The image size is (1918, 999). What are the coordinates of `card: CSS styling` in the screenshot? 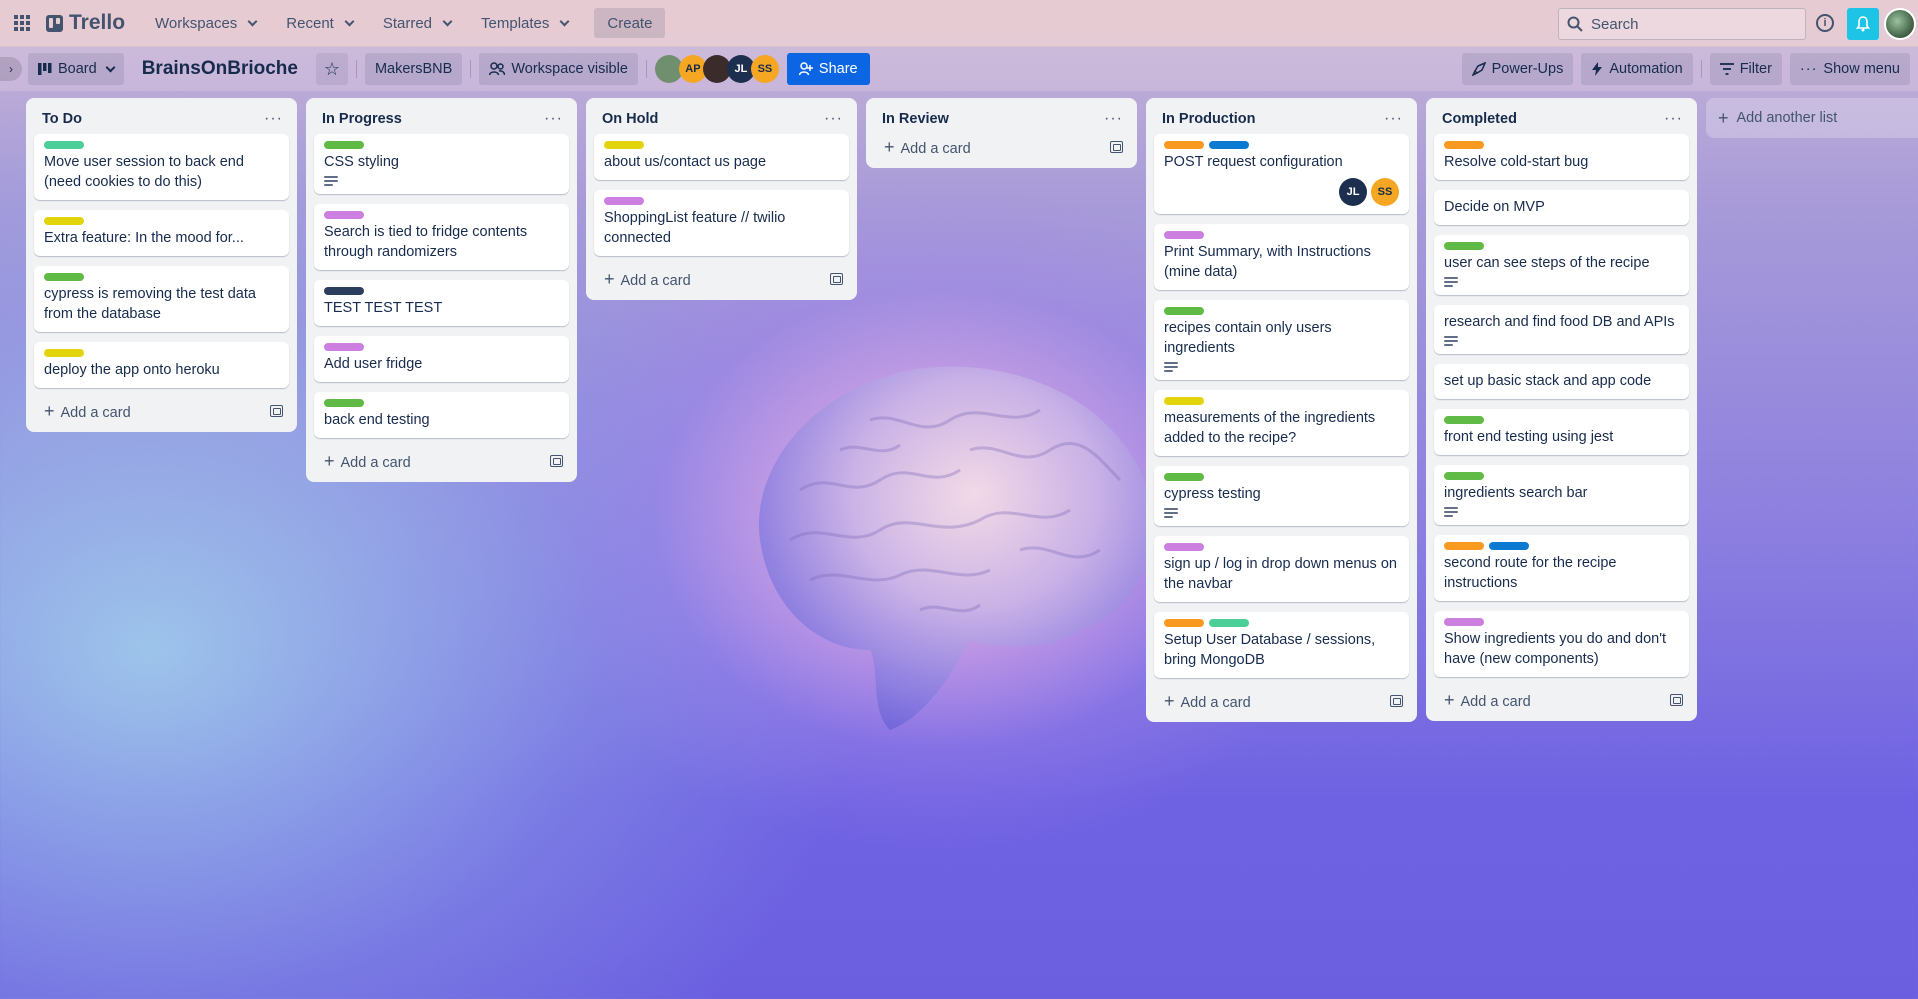 It's located at (441, 164).